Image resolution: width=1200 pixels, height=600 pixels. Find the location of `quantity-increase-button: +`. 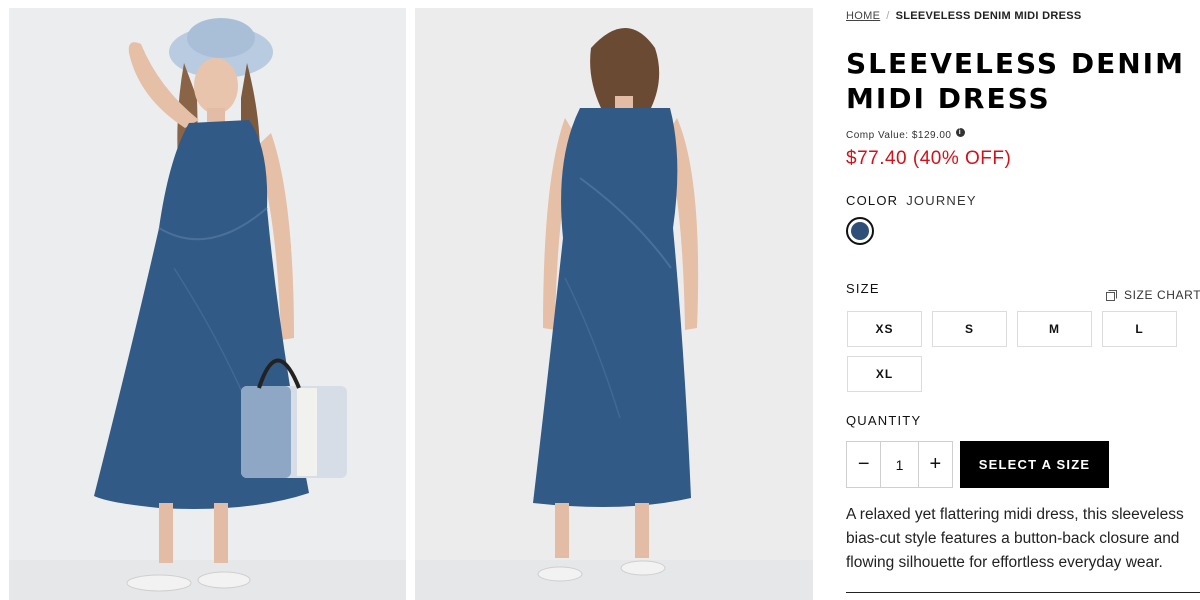

quantity-increase-button: + is located at coordinates (935, 464).